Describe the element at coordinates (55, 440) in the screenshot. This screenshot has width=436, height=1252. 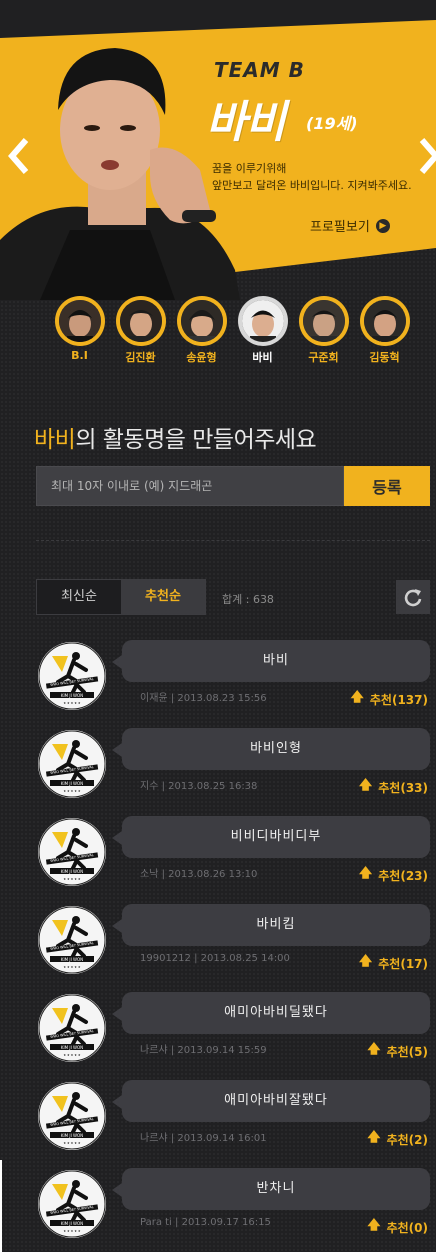
I see `prompt-member-name: 바비` at that location.